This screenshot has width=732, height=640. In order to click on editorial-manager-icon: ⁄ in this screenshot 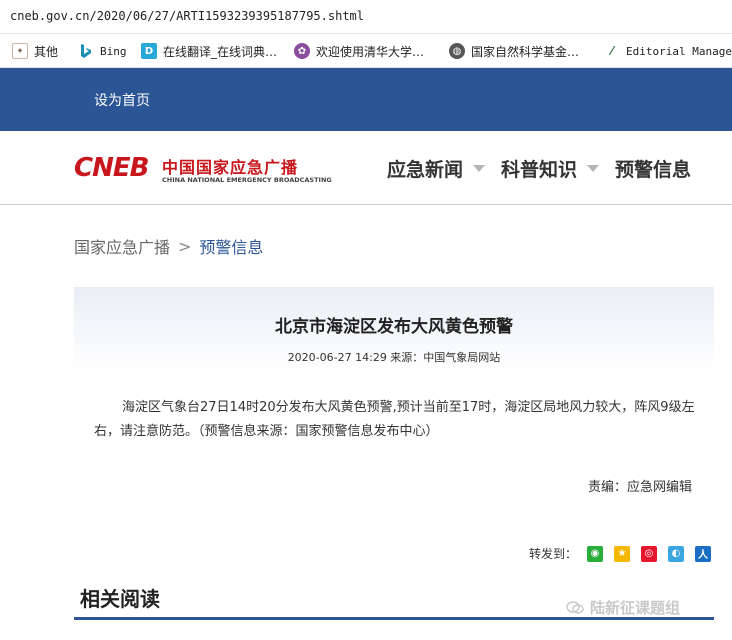, I will do `click(612, 51)`.